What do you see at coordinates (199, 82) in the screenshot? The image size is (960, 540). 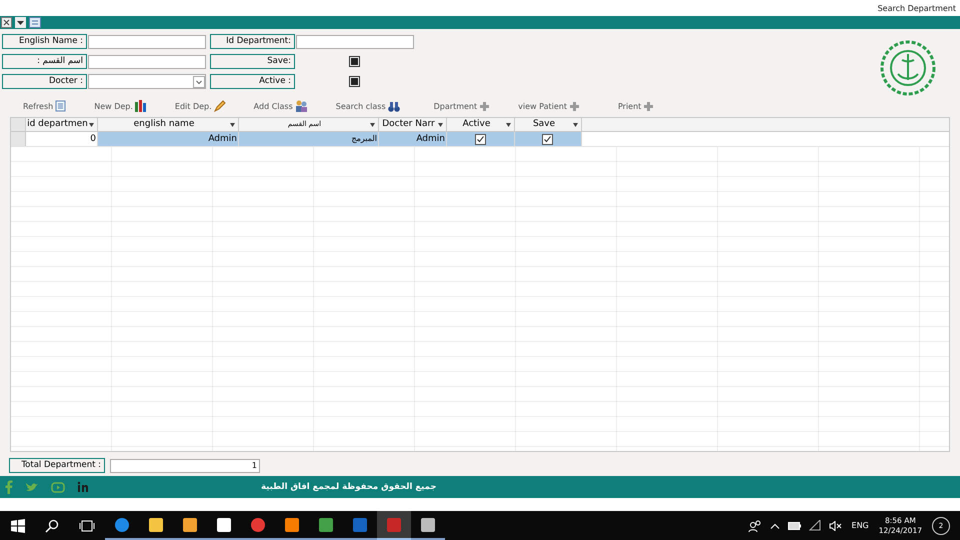 I see `caret-icon` at bounding box center [199, 82].